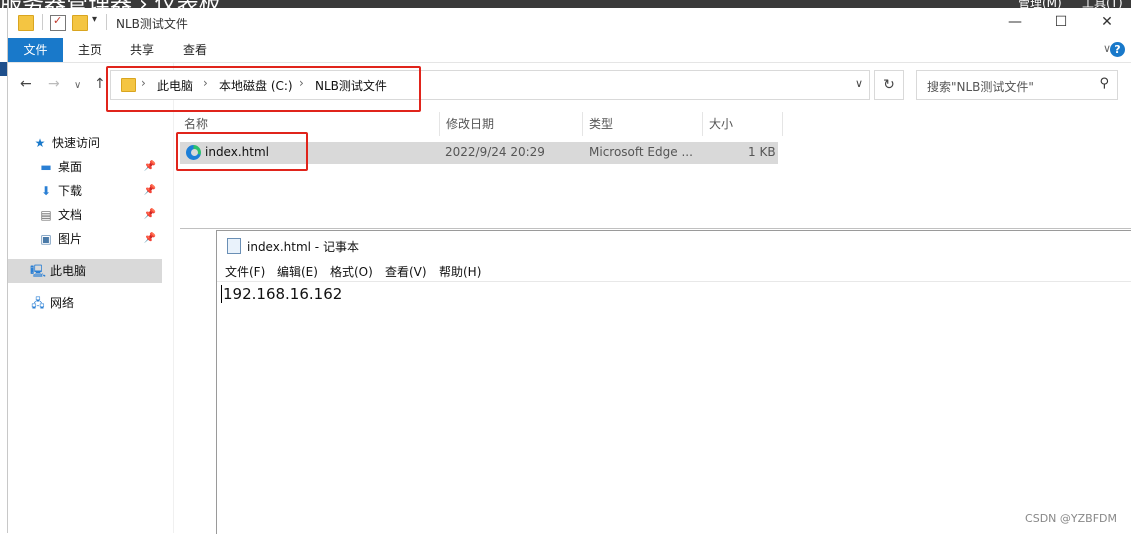  Describe the element at coordinates (980, 87) in the screenshot. I see `search-placeholder: 搜索"NLB测试文件"` at that location.